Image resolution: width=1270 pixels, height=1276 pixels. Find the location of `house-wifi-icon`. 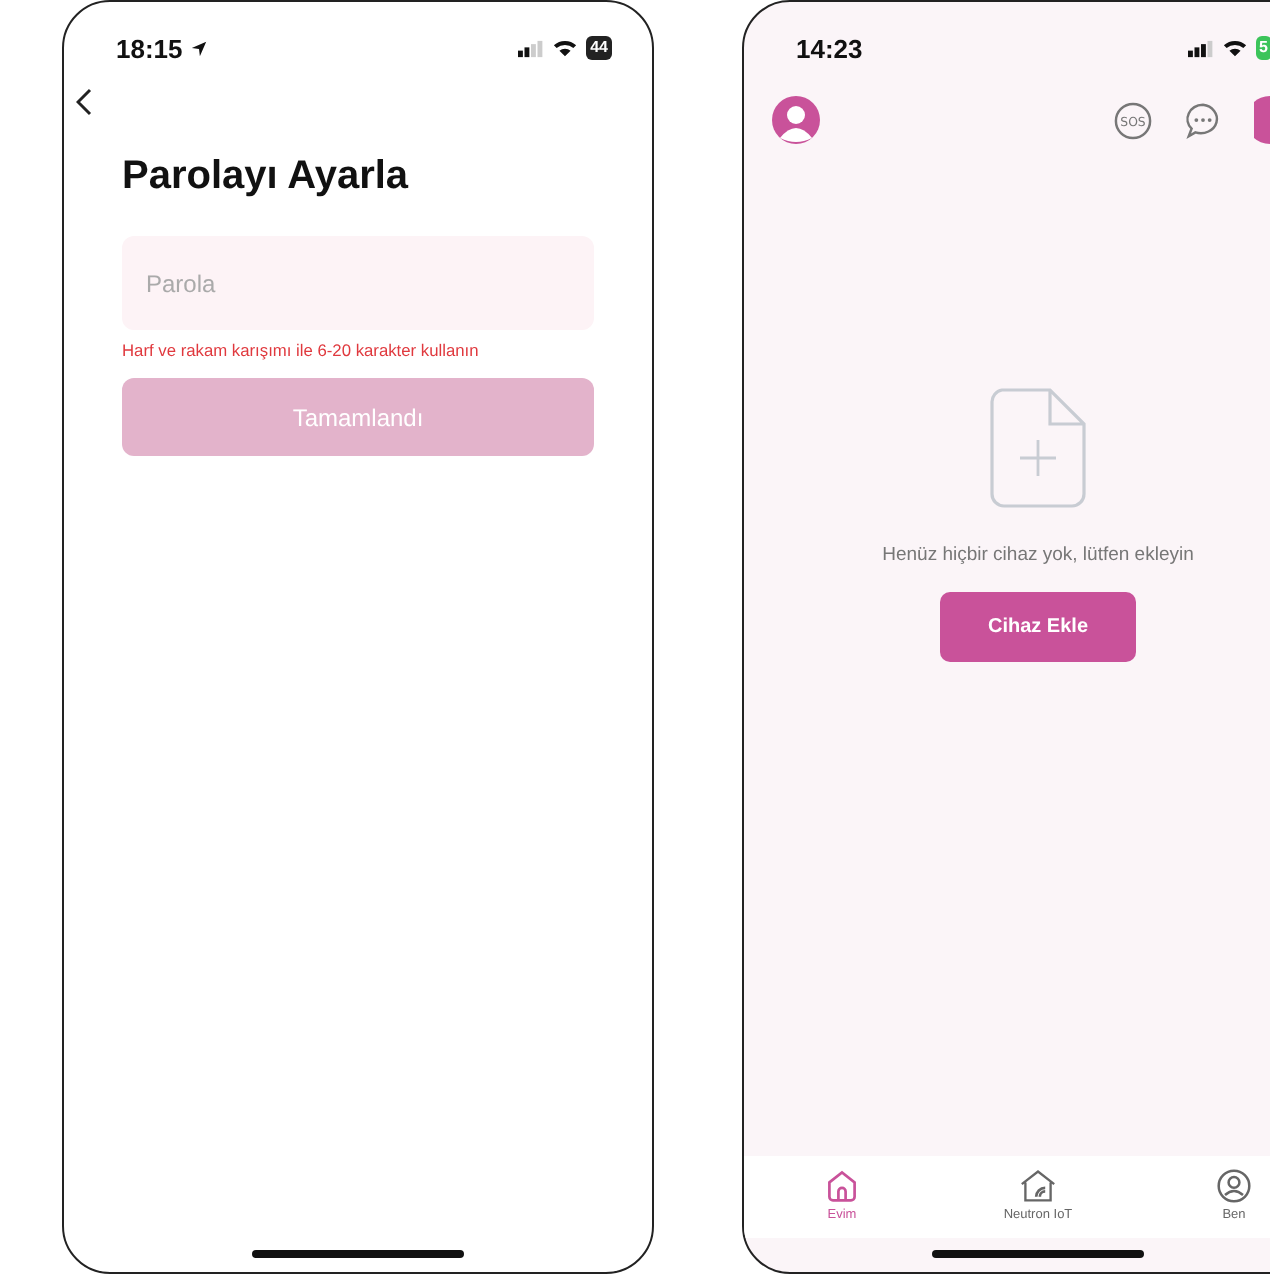

house-wifi-icon is located at coordinates (1038, 1186).